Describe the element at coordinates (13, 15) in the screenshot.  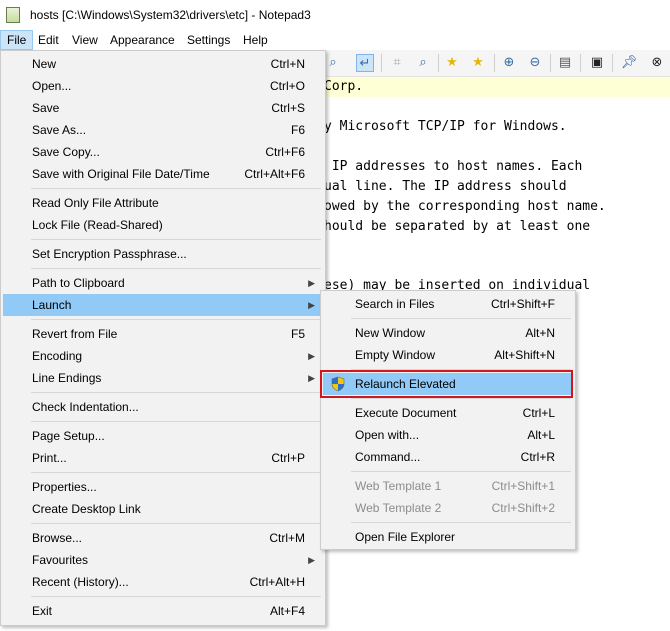
I see `notepad-app-icon` at that location.